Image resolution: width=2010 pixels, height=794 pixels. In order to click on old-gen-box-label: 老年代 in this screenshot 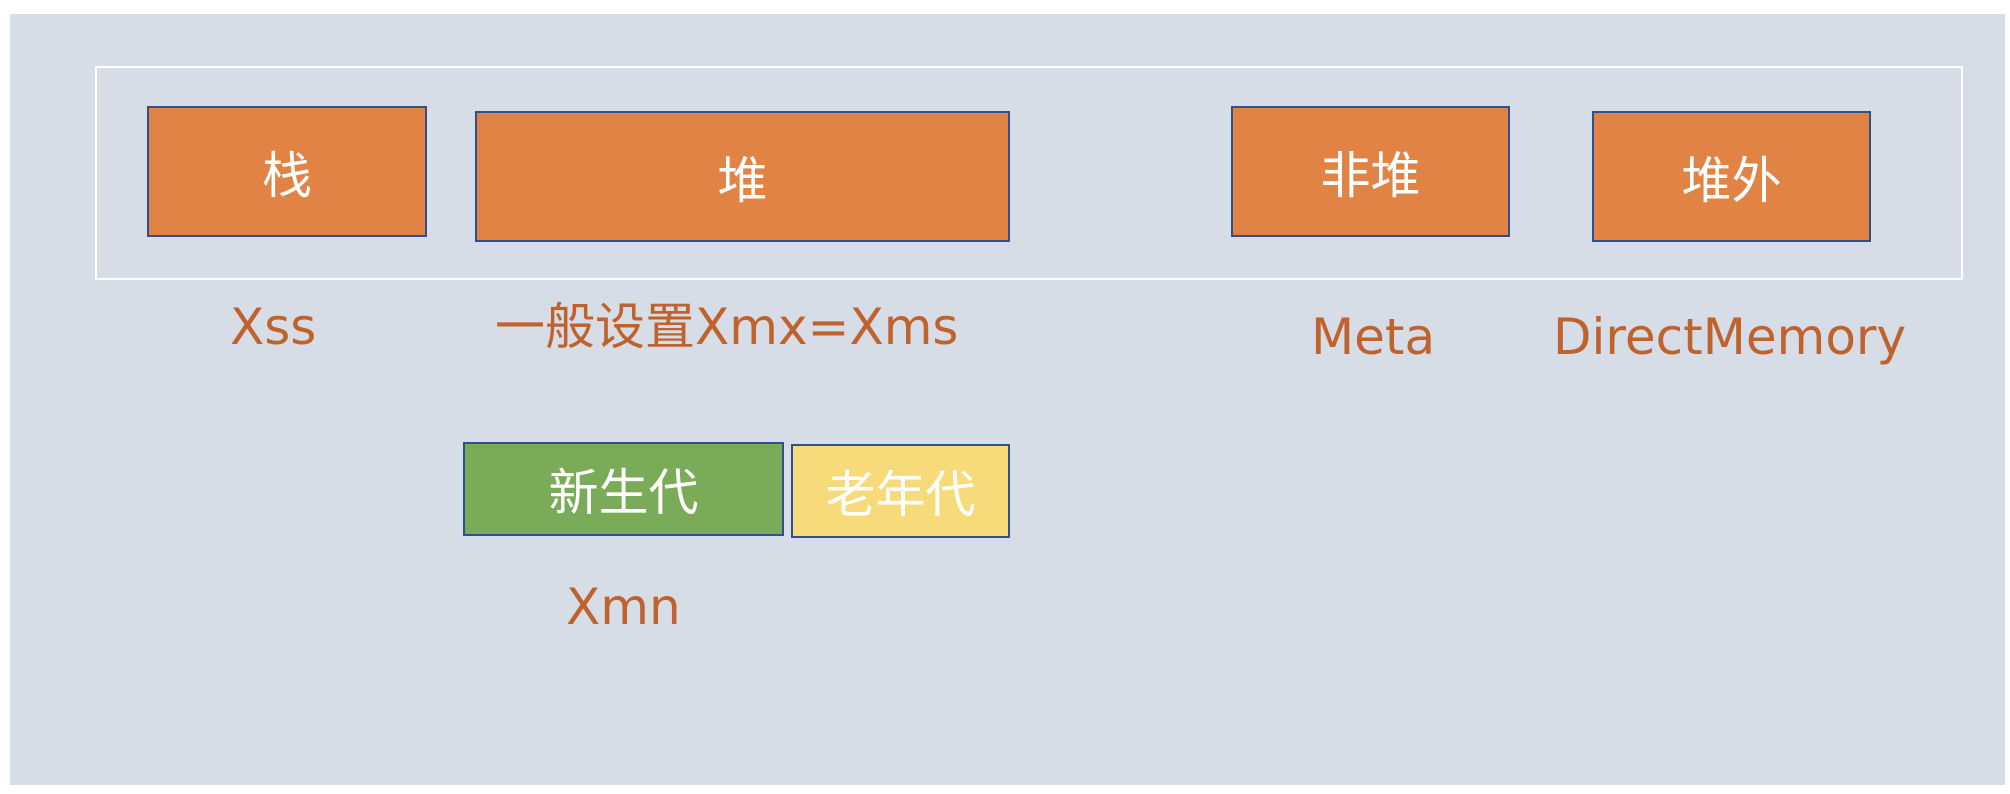, I will do `click(900, 495)`.